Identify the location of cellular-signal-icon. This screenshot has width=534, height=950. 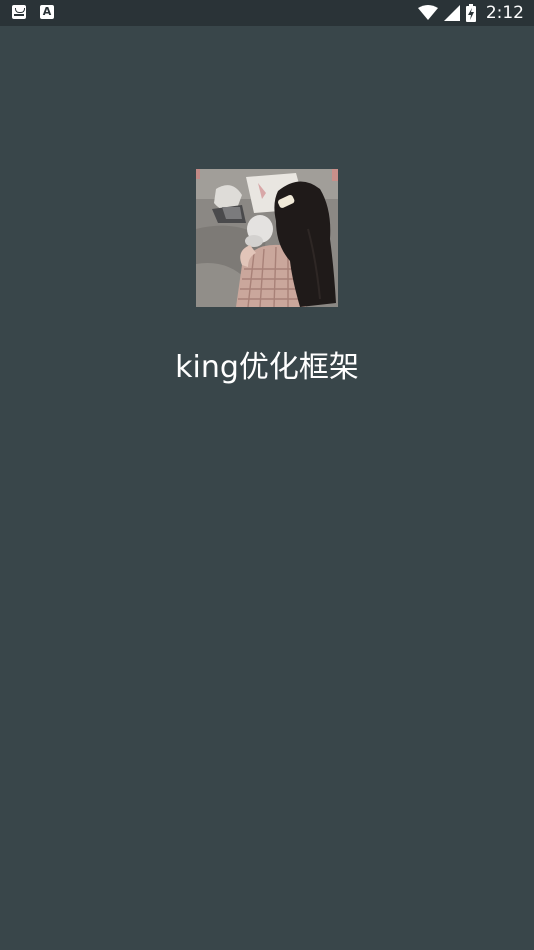
(451, 13).